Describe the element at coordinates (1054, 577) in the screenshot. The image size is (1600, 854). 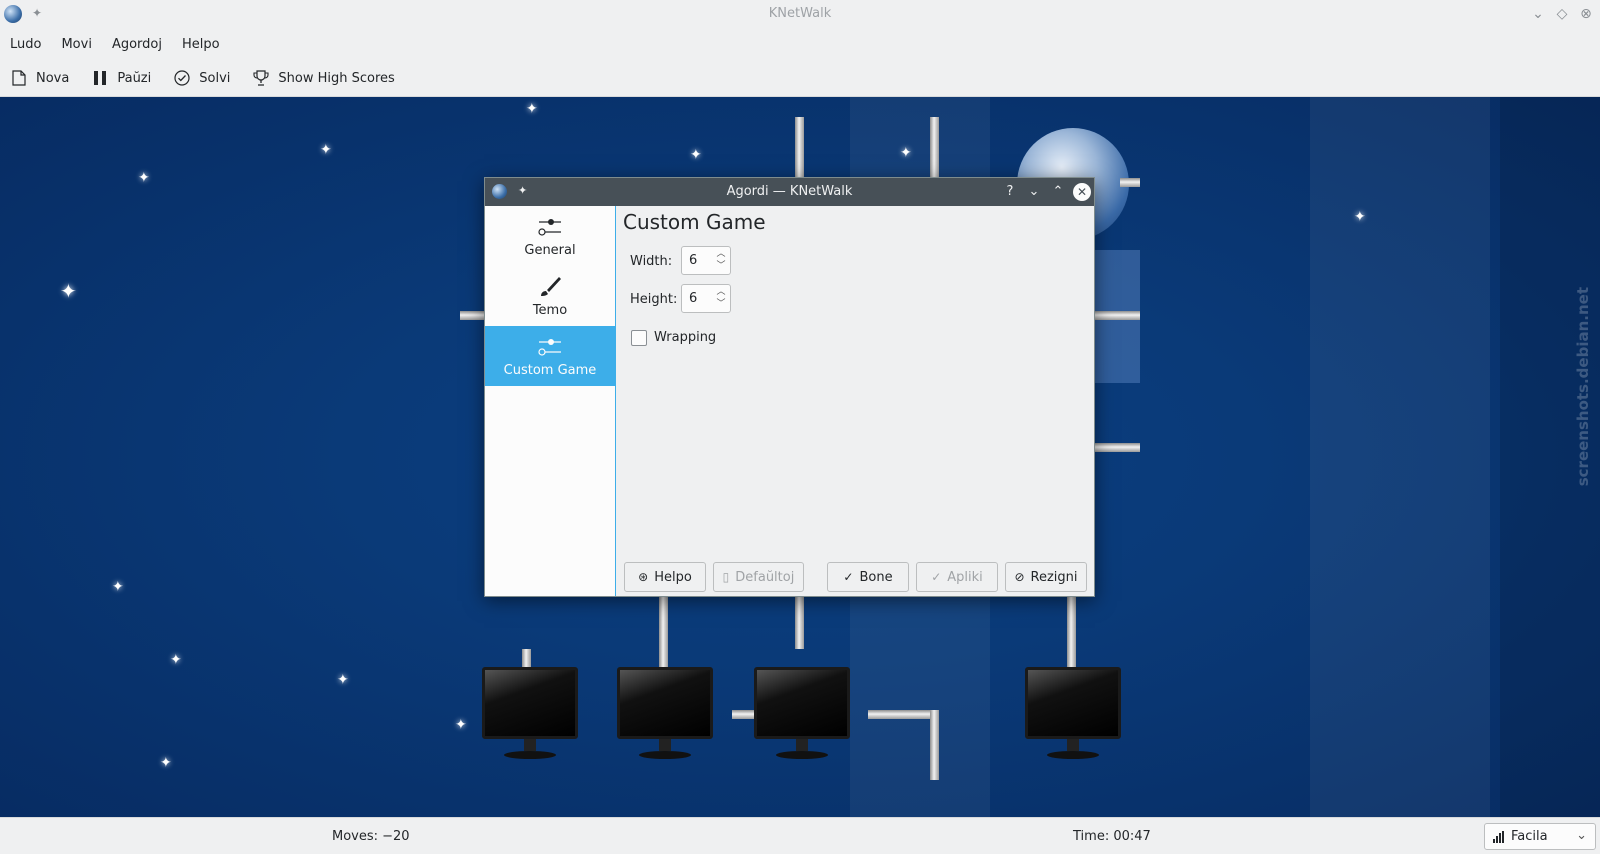
I see `cancel-button-label: Rezigni` at that location.